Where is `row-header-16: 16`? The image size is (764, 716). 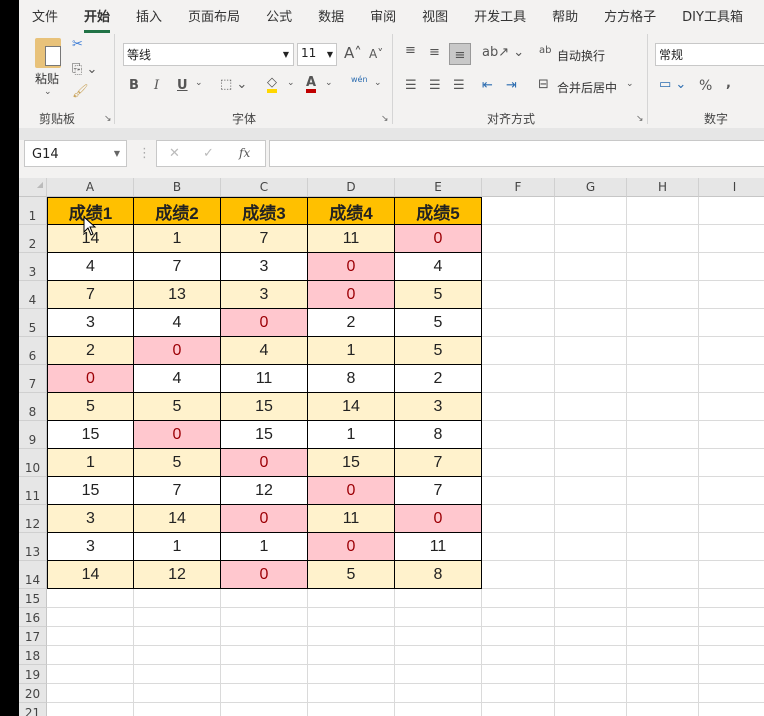 row-header-16: 16 is located at coordinates (33, 617).